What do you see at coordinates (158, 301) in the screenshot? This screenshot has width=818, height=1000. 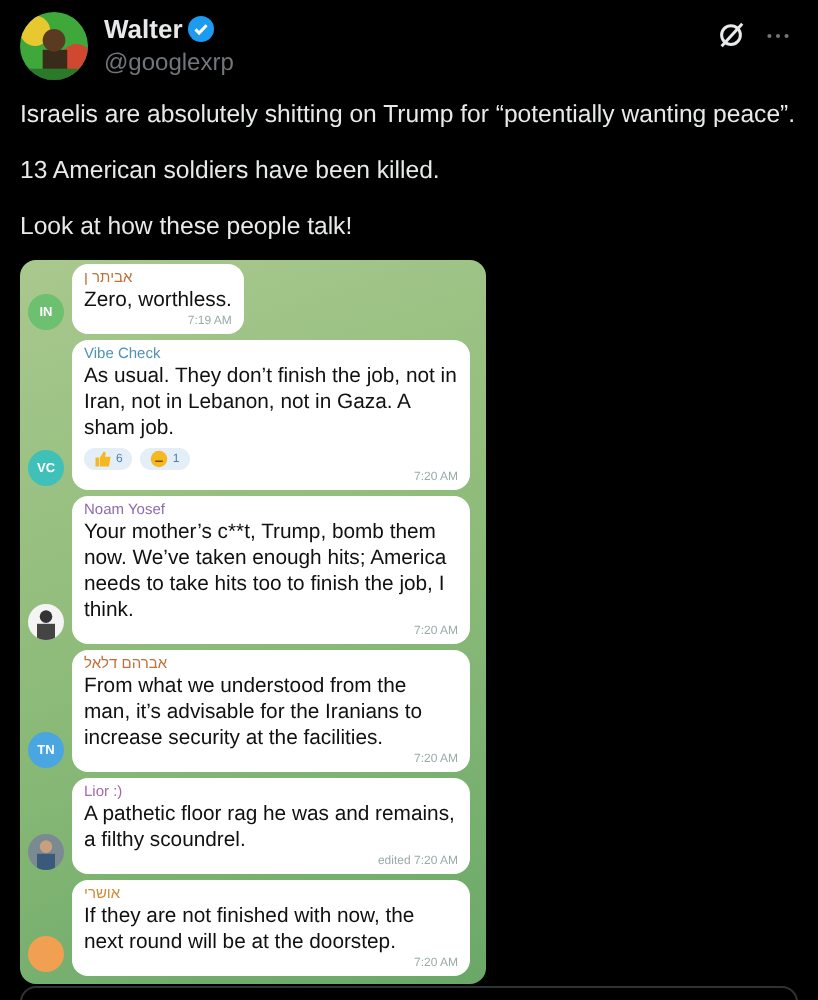 I see `message-text: Zero, worthless.` at bounding box center [158, 301].